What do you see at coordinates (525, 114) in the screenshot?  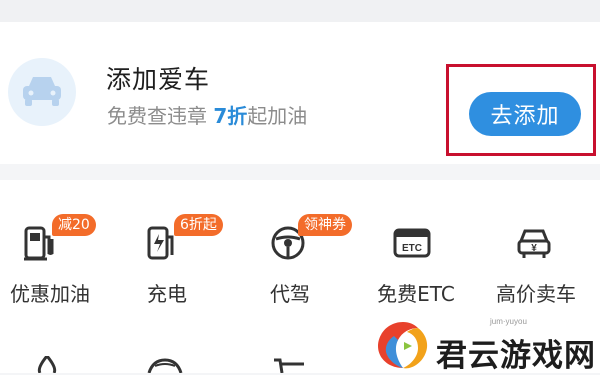 I see `add-car-button: 去添加` at bounding box center [525, 114].